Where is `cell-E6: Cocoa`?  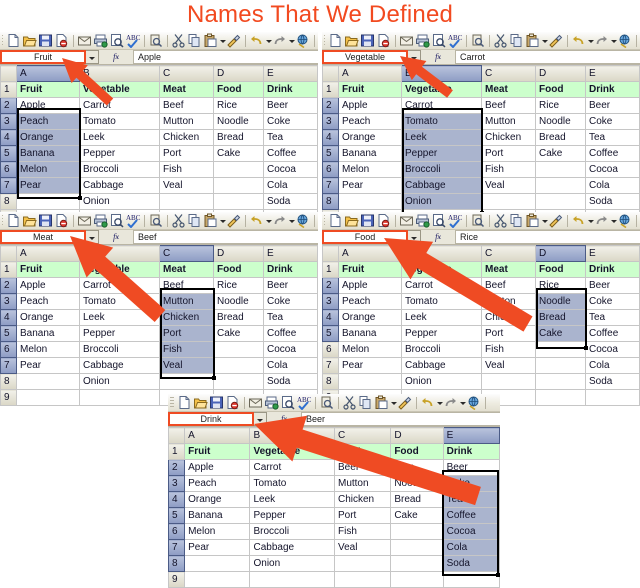 cell-E6: Cocoa is located at coordinates (471, 531).